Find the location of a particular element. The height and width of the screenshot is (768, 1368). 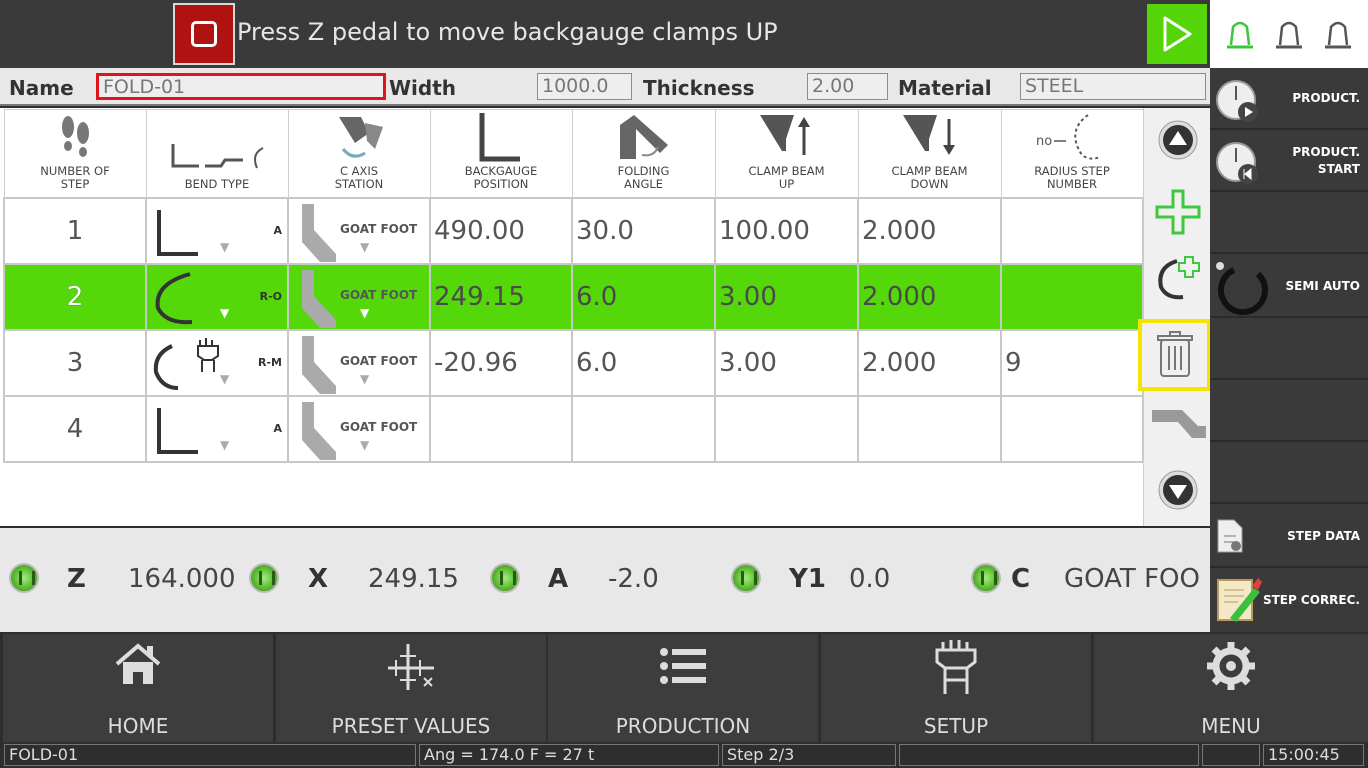

stop-button is located at coordinates (204, 34).